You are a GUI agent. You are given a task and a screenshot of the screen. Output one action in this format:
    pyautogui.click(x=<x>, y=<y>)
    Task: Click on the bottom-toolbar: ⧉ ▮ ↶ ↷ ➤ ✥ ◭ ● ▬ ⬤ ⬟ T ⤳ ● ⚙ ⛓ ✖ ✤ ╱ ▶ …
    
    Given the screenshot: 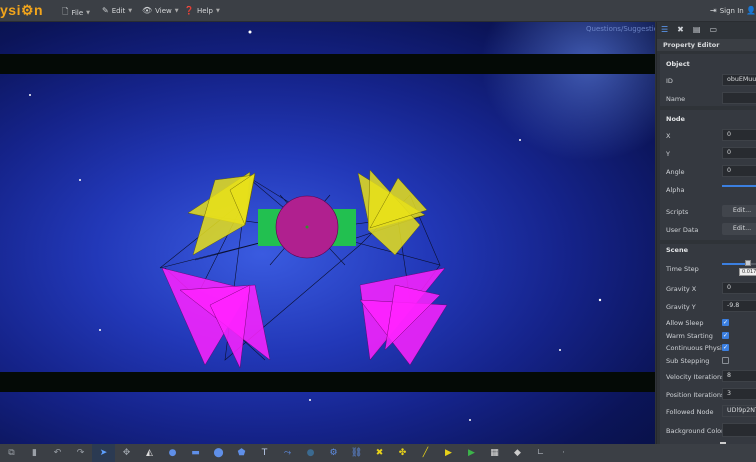 What is the action you would take?
    pyautogui.click(x=378, y=453)
    